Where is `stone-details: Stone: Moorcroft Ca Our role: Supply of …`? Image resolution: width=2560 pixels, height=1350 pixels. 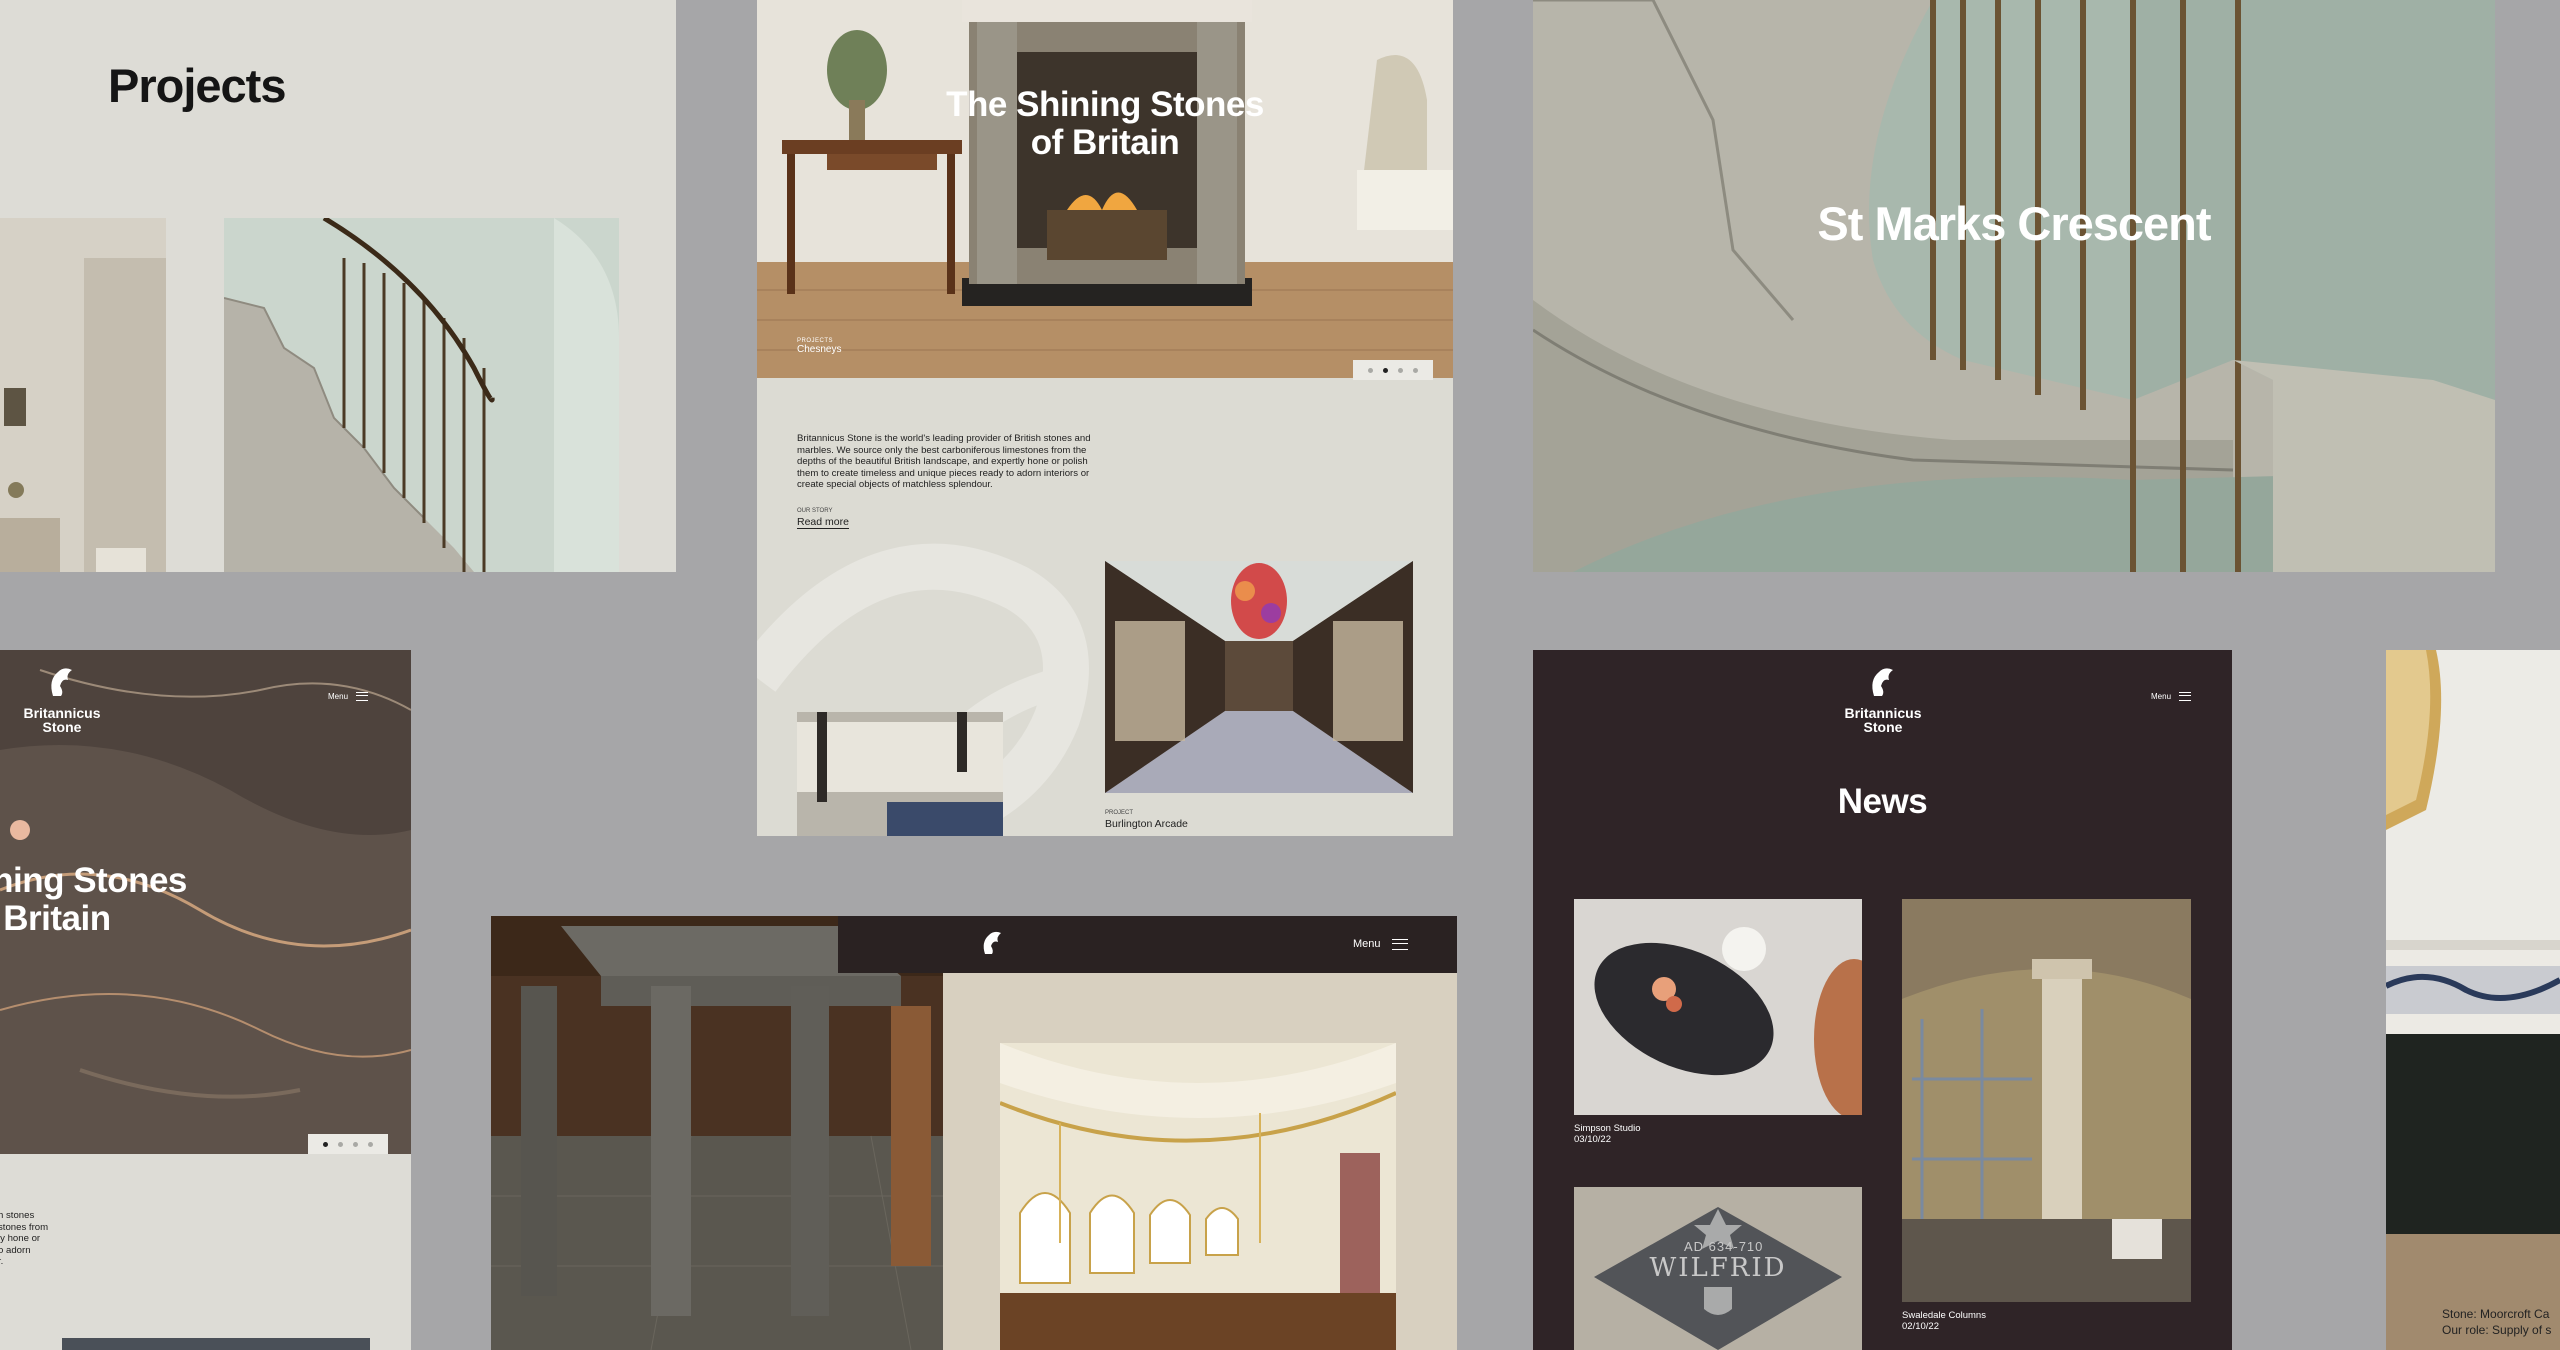
stone-details: Stone: Moorcroft Ca Our role: Supply of … is located at coordinates (2497, 1322).